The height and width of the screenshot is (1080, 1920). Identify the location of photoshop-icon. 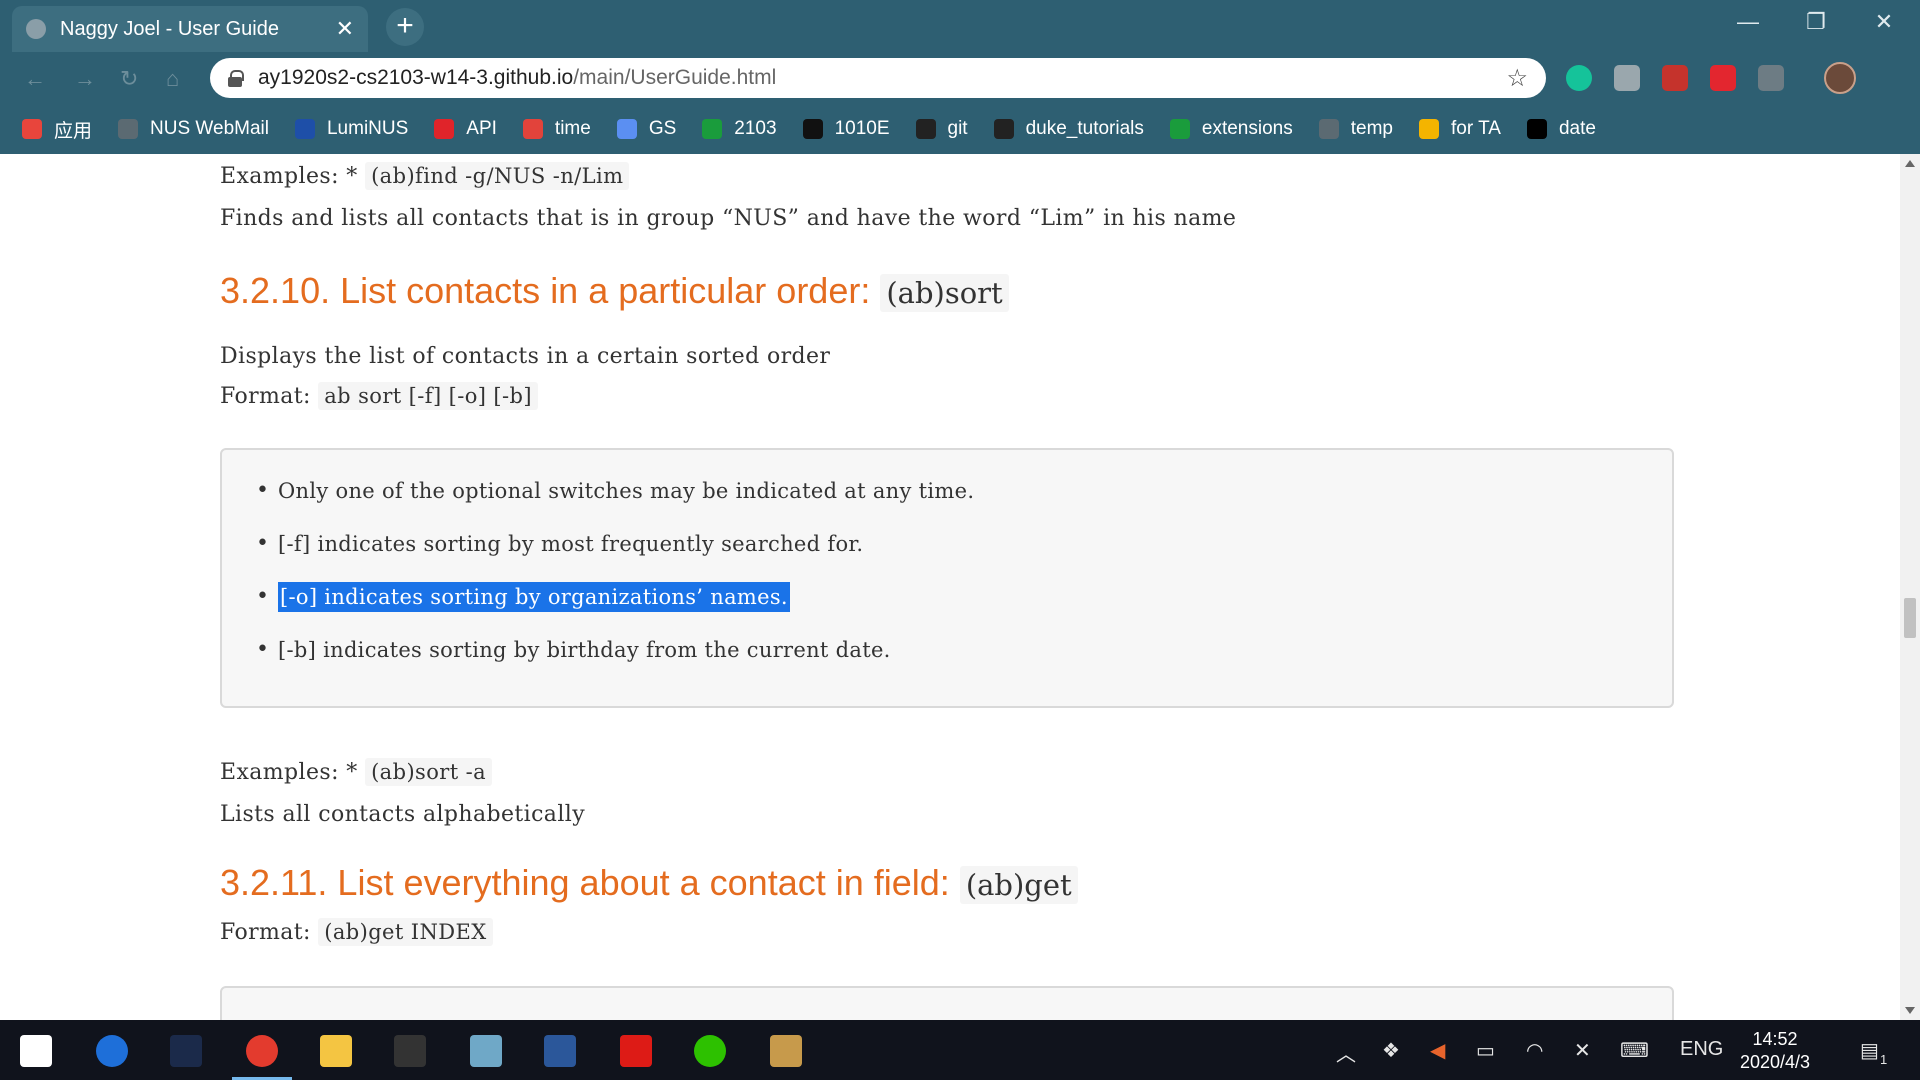
(186, 1051).